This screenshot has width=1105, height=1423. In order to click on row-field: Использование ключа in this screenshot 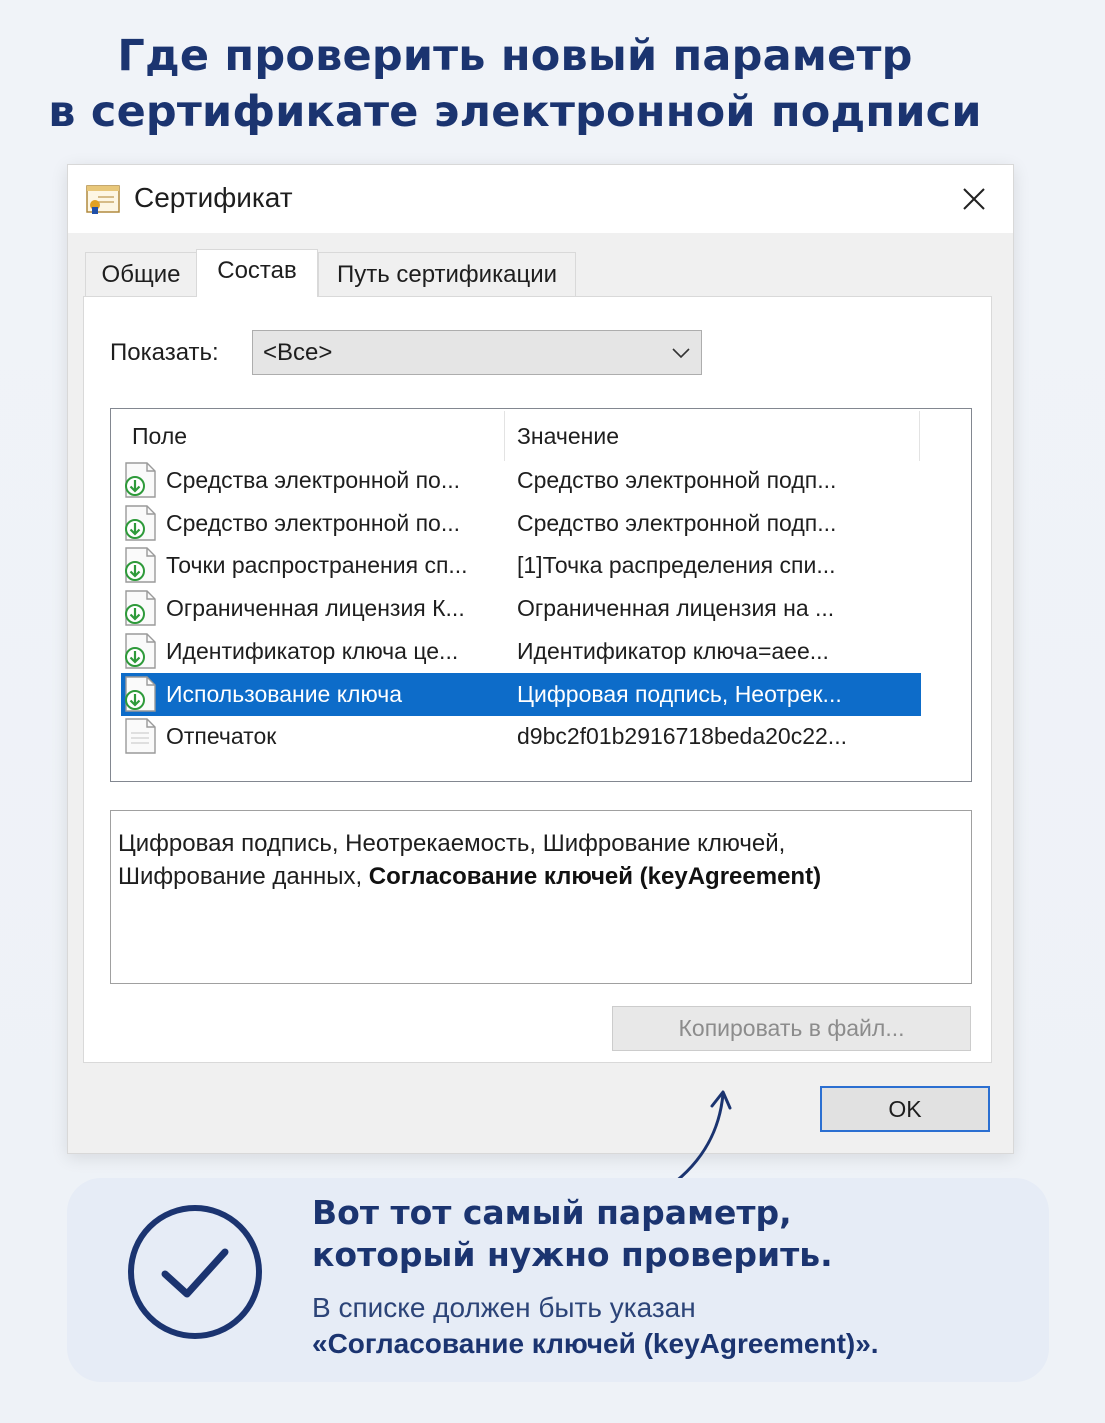, I will do `click(284, 693)`.